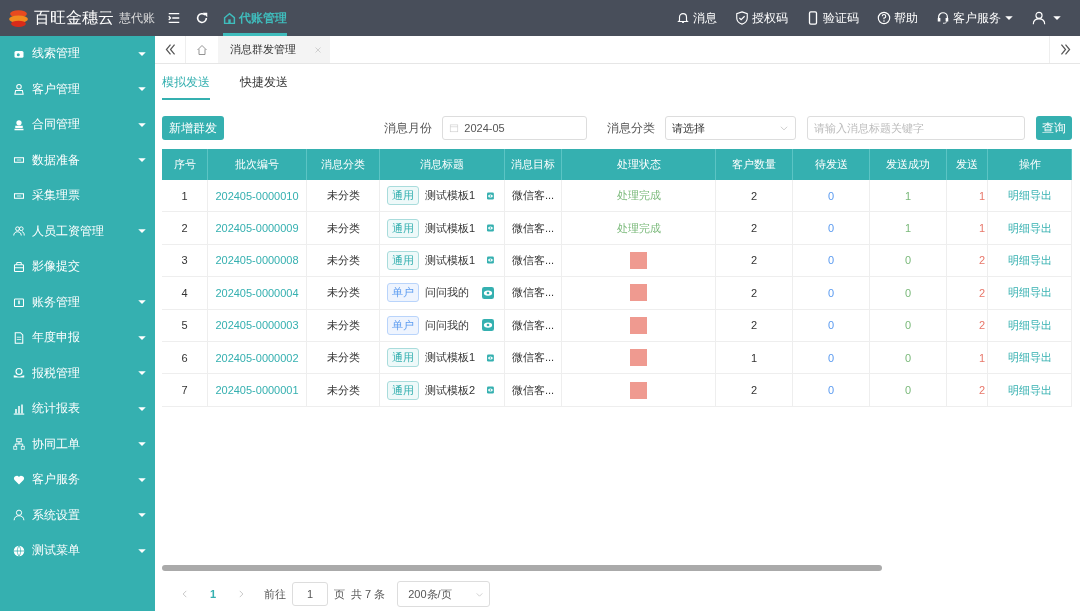 The height and width of the screenshot is (611, 1080). What do you see at coordinates (19, 337) in the screenshot?
I see `document-icon` at bounding box center [19, 337].